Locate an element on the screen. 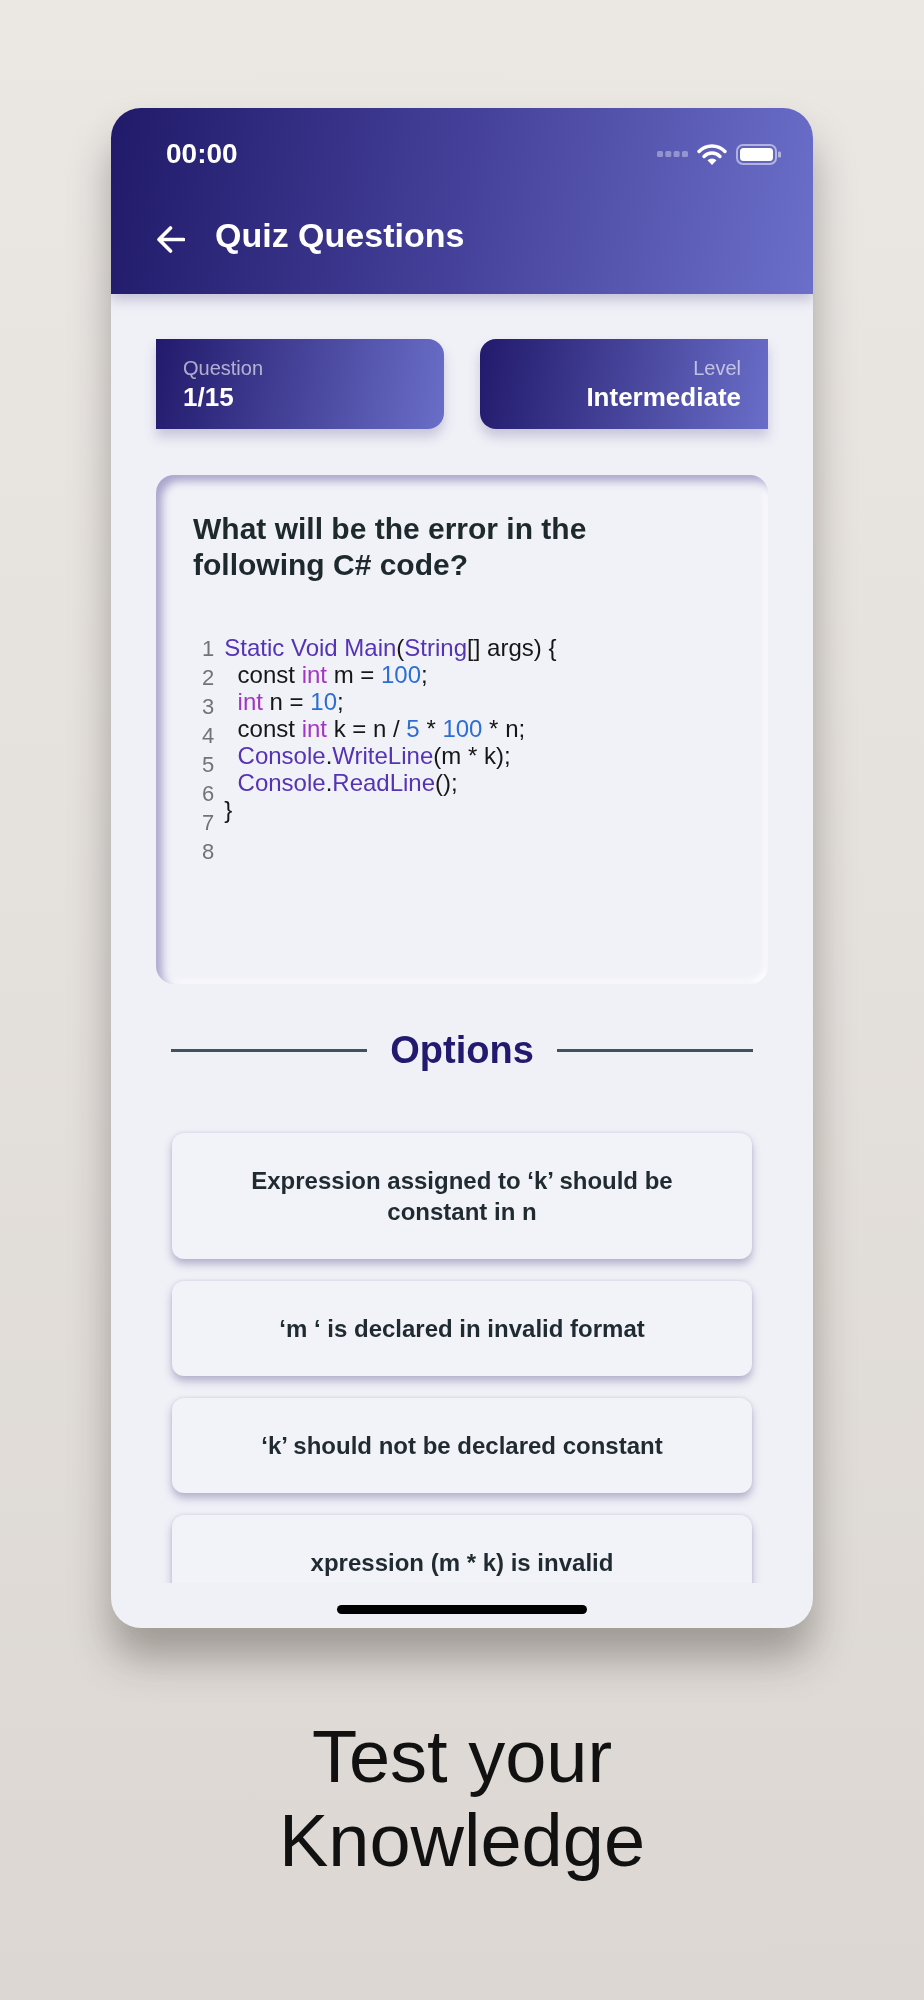 Image resolution: width=924 pixels, height=2000 pixels. code-line: int n = 10; is located at coordinates (290, 701).